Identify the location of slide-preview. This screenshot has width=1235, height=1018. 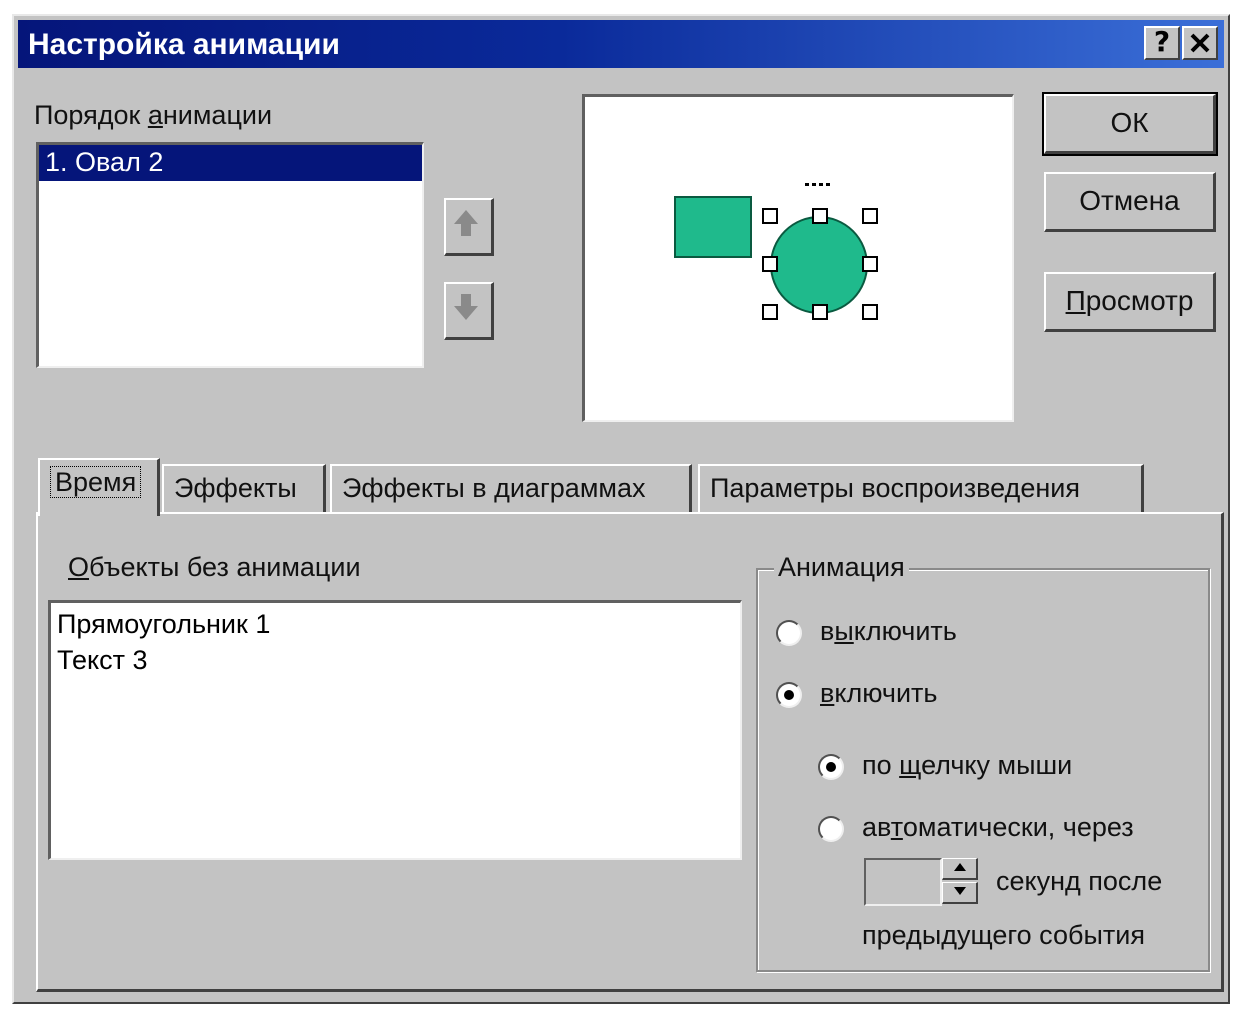
(798, 258).